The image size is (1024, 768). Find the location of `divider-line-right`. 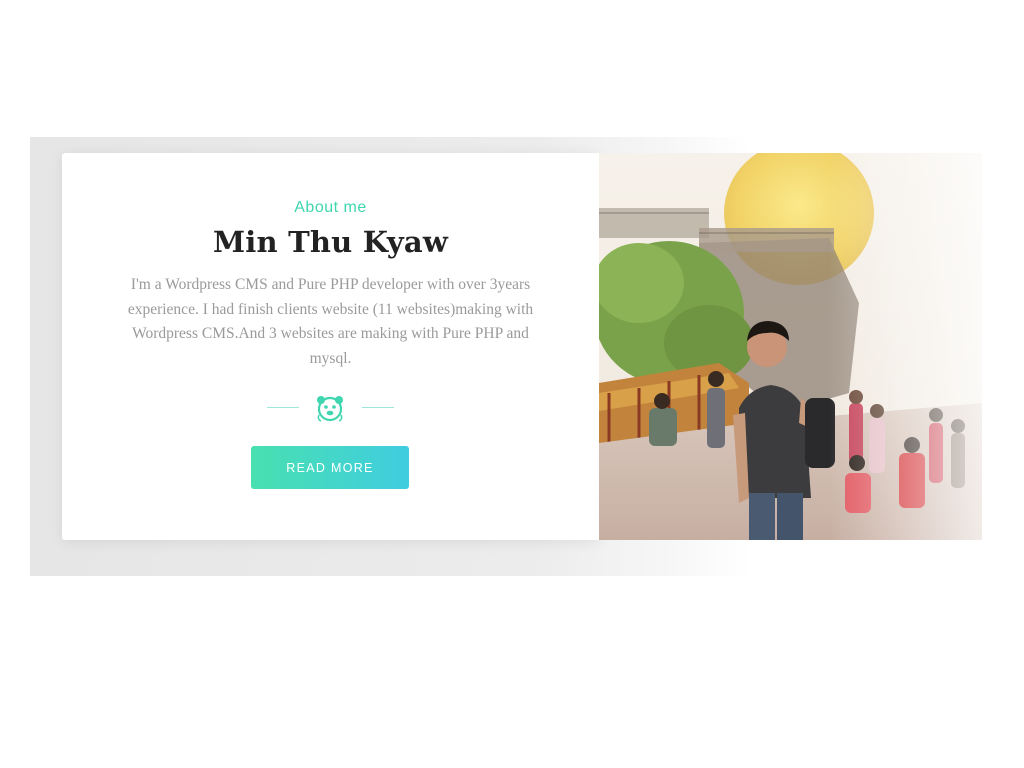

divider-line-right is located at coordinates (378, 407).